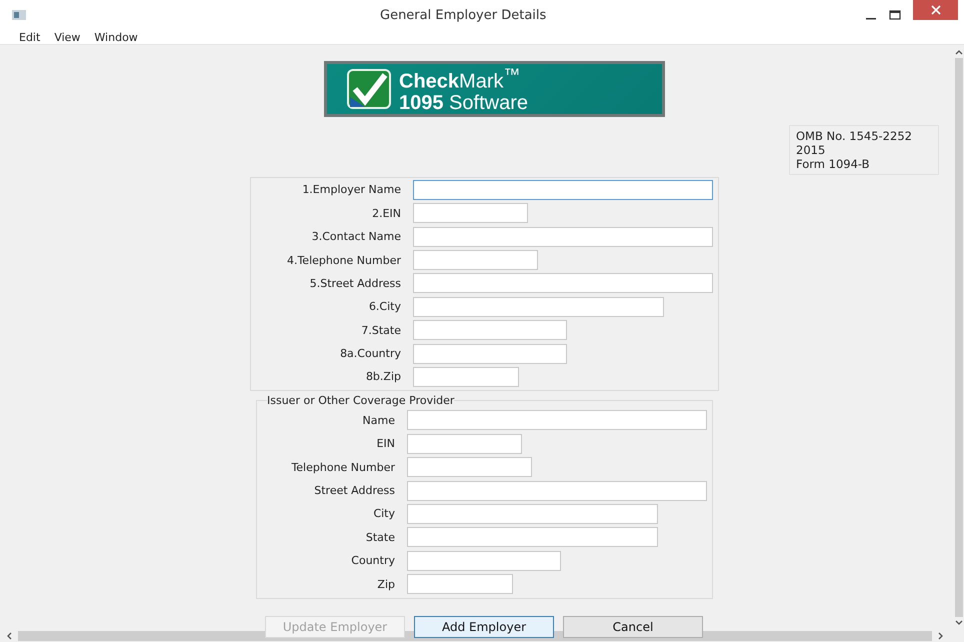 This screenshot has height=642, width=964. I want to click on field-label: 7.State, so click(381, 330).